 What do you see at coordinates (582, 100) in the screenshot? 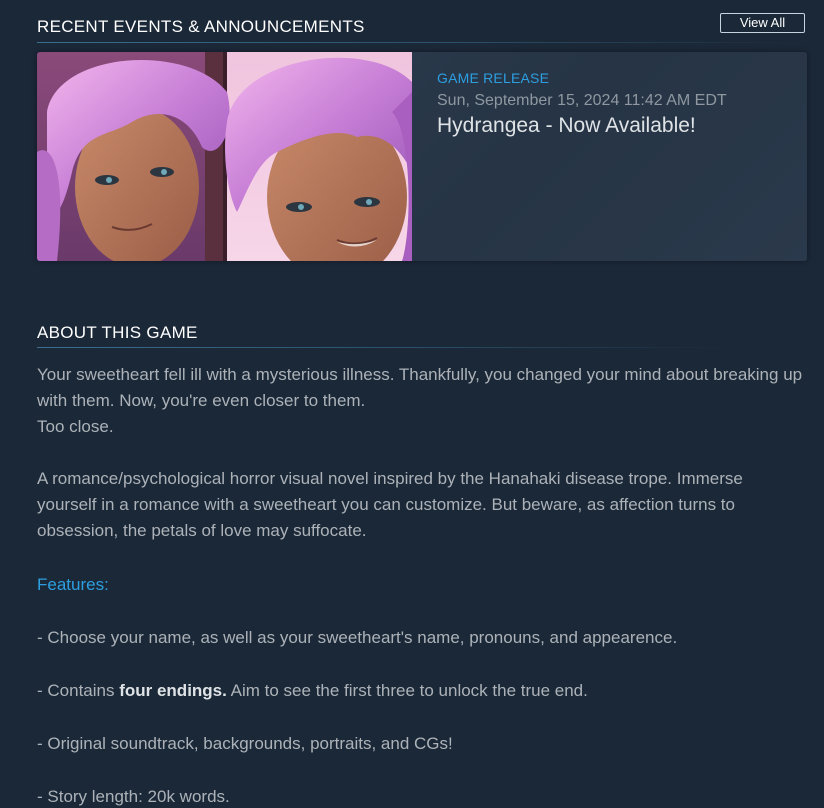
I see `event-date: Sun, September 15, 2024 11:42 AM EDT` at bounding box center [582, 100].